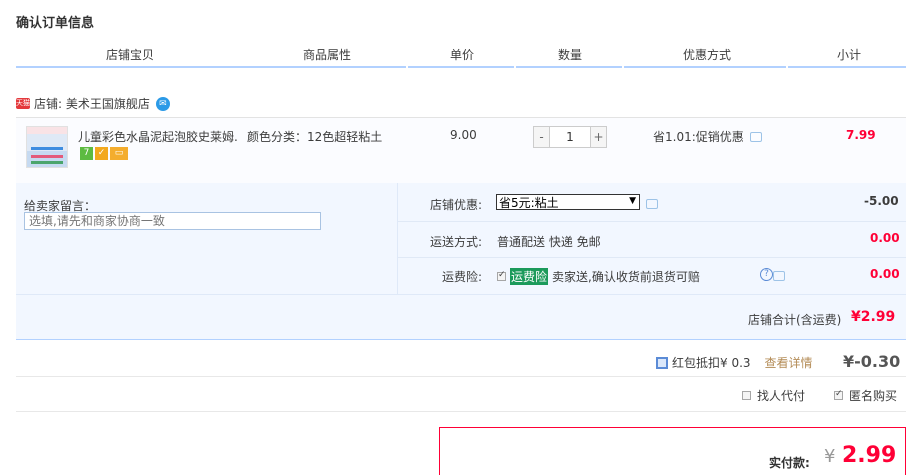  Describe the element at coordinates (881, 201) in the screenshot. I see `coupon-amount: -5.00` at that location.